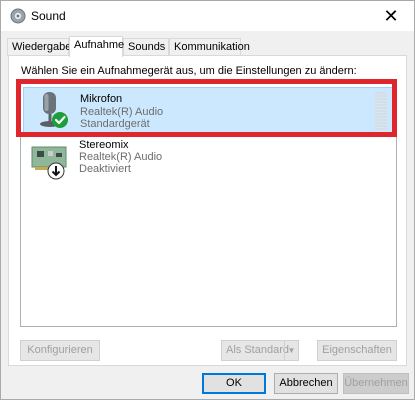  Describe the element at coordinates (208, 110) in the screenshot. I see `list-item-mikrofon: Mikrofon Realtek(R) Audio Standardgerät` at that location.